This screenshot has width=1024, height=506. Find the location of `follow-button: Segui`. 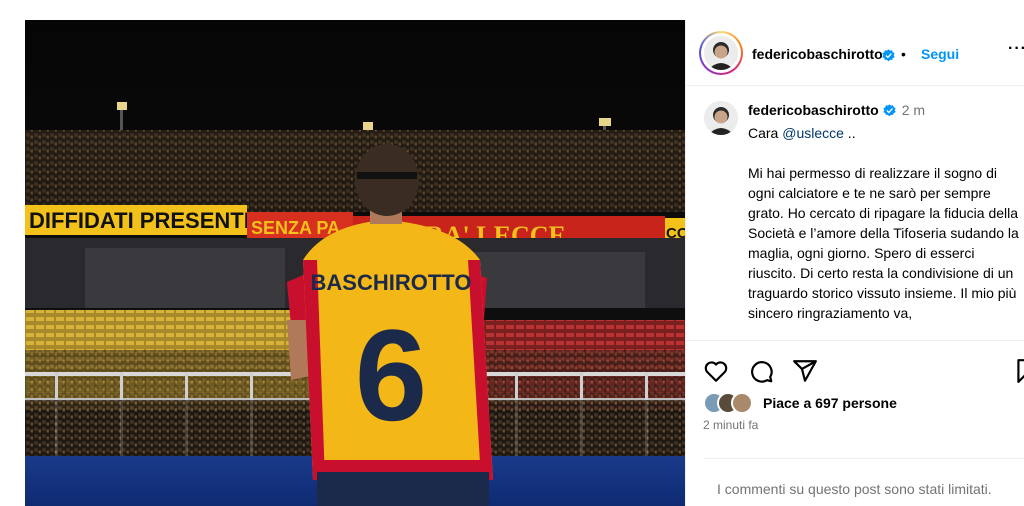

follow-button: Segui is located at coordinates (940, 54).